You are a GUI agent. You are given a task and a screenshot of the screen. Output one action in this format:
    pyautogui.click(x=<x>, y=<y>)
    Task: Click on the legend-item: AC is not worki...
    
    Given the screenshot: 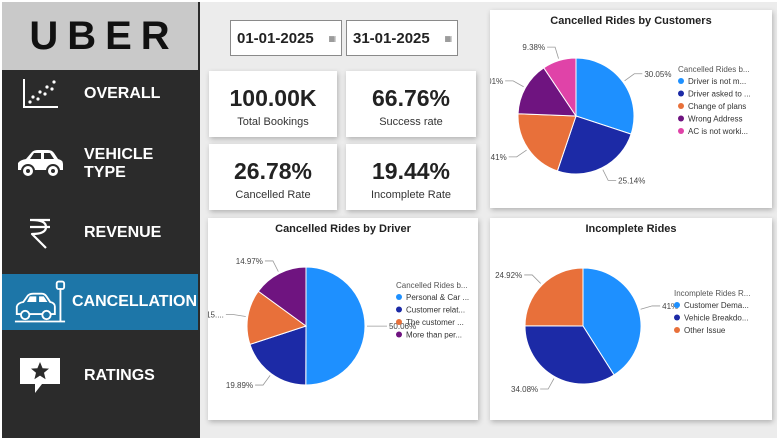 What is the action you would take?
    pyautogui.click(x=718, y=131)
    